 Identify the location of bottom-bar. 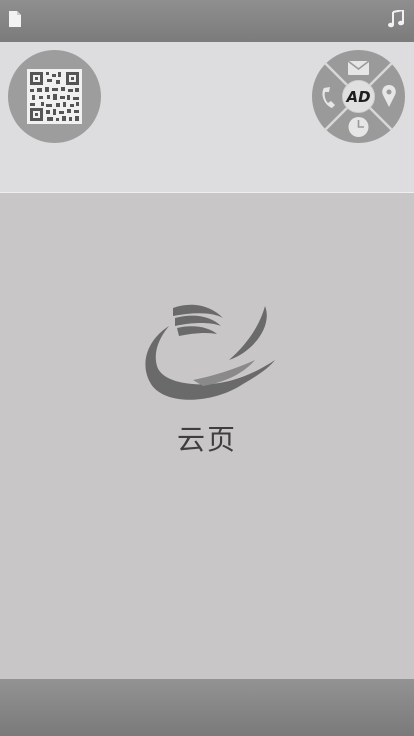
(207, 707).